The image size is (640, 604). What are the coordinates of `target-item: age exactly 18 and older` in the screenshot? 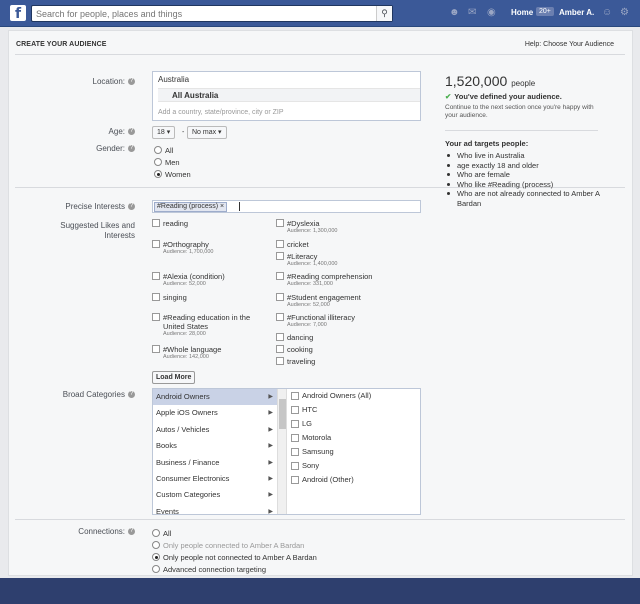 It's located at (527, 166).